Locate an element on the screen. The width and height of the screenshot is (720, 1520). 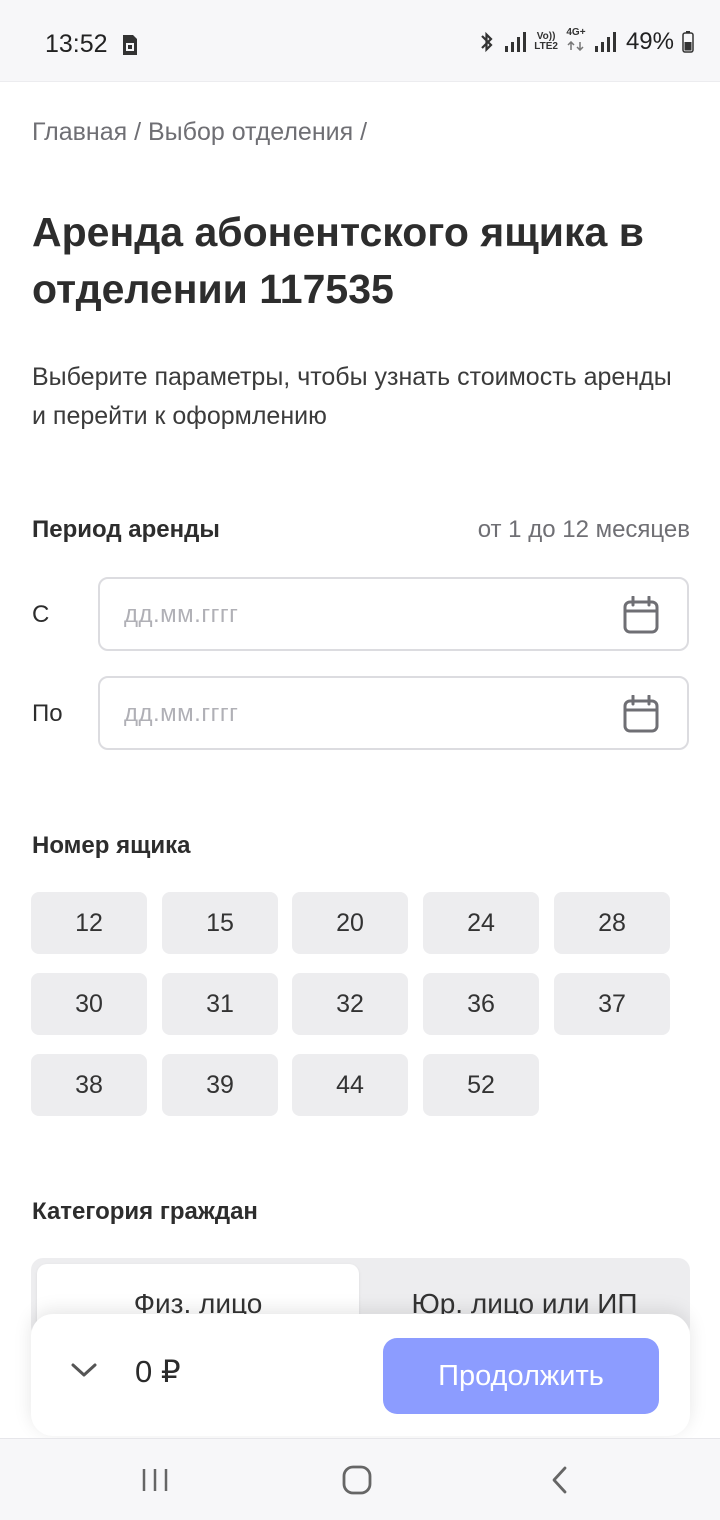
system-nav-bar is located at coordinates (360, 1479).